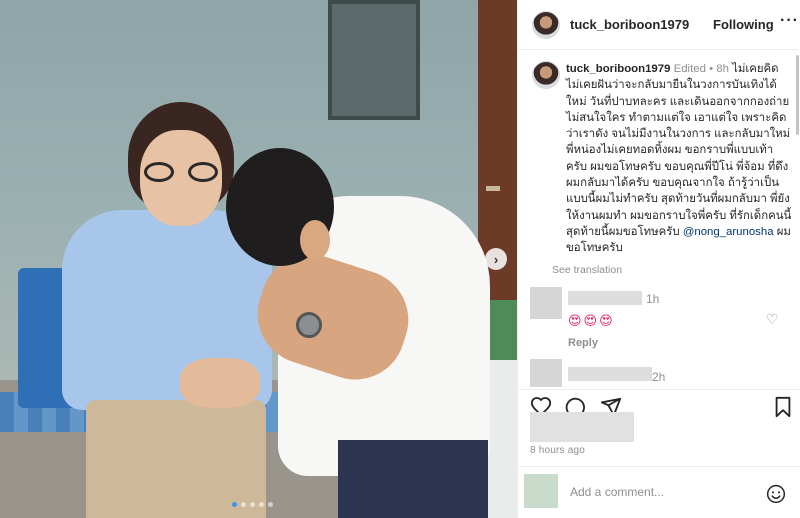  I want to click on chevron-right-icon: ›, so click(496, 259).